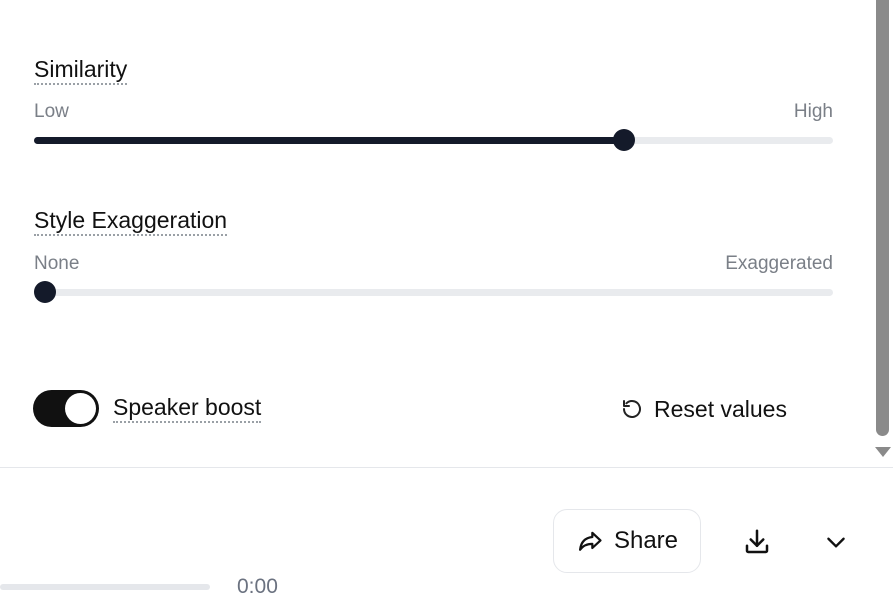 Image resolution: width=893 pixels, height=600 pixels. Describe the element at coordinates (57, 263) in the screenshot. I see `style-exaggeration-low-label: None` at that location.